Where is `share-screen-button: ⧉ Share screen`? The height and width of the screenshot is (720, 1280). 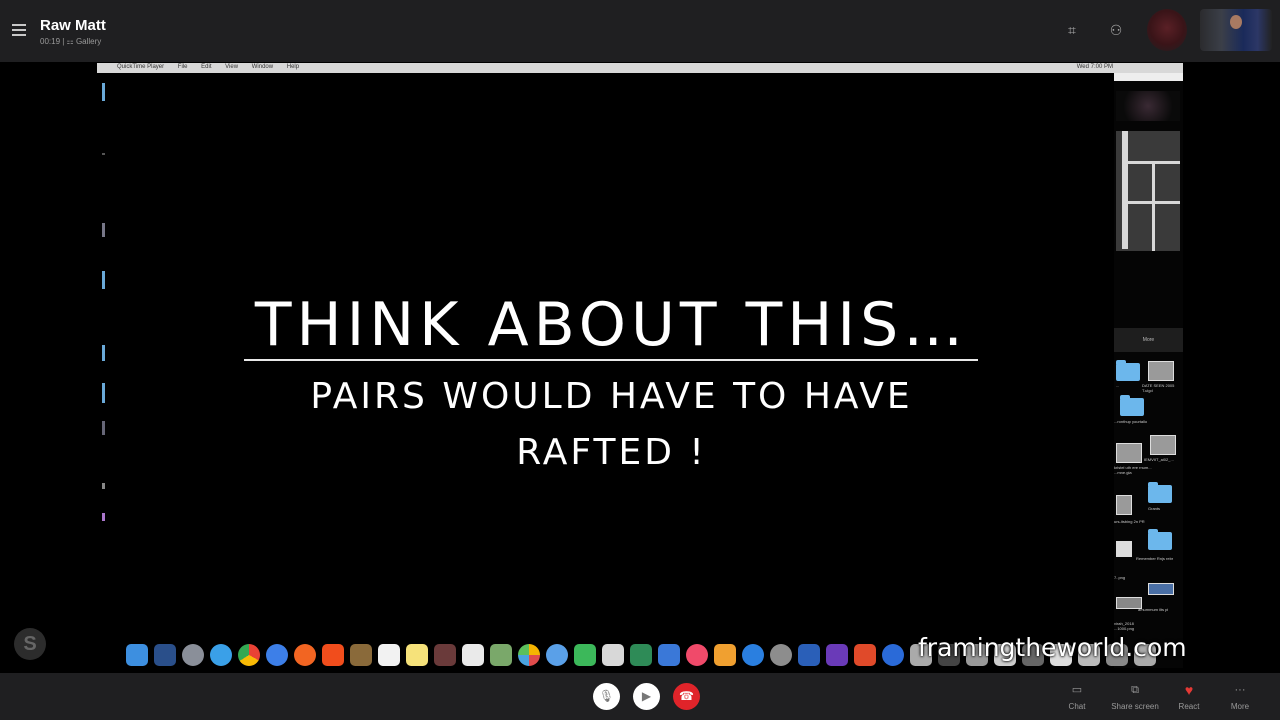 share-screen-button: ⧉ Share screen is located at coordinates (1135, 697).